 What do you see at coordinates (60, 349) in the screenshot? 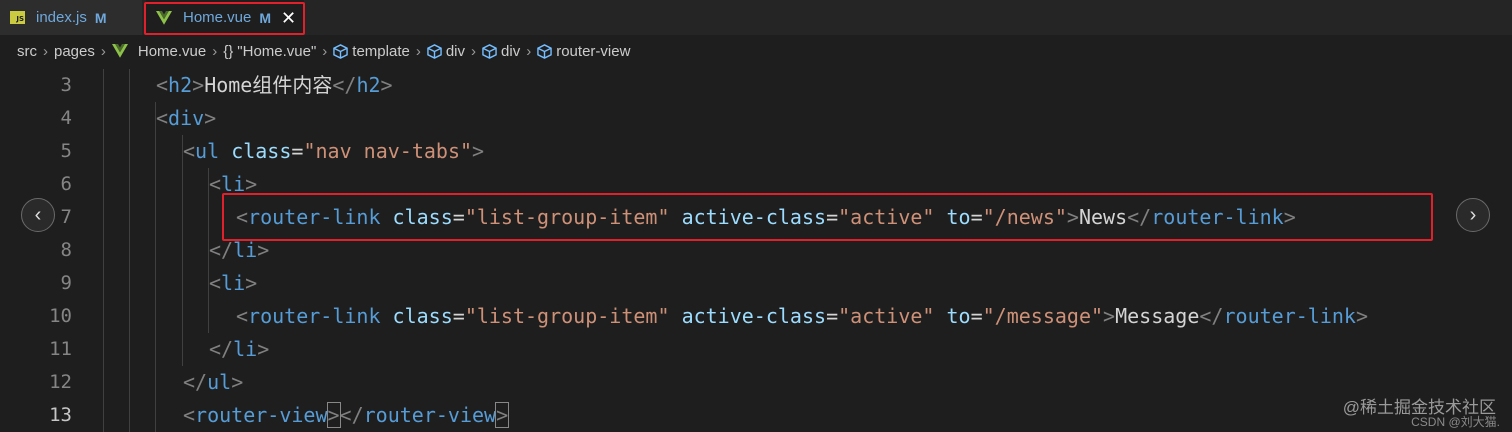
I see `line-number: 11` at bounding box center [60, 349].